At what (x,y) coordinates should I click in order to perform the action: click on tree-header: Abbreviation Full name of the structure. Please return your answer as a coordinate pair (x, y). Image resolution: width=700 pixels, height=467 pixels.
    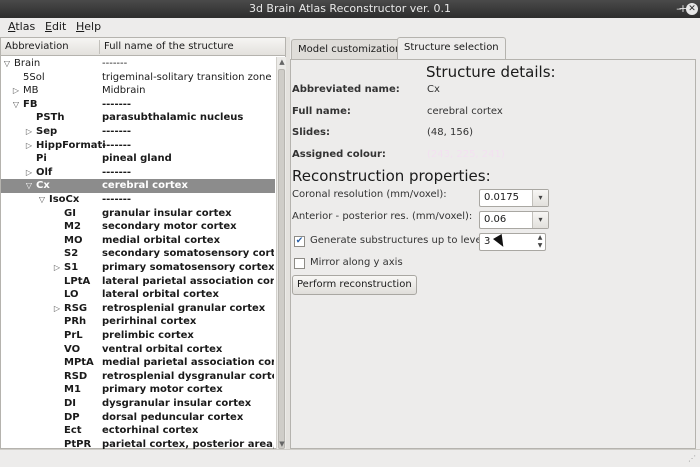
    Looking at the image, I should click on (143, 47).